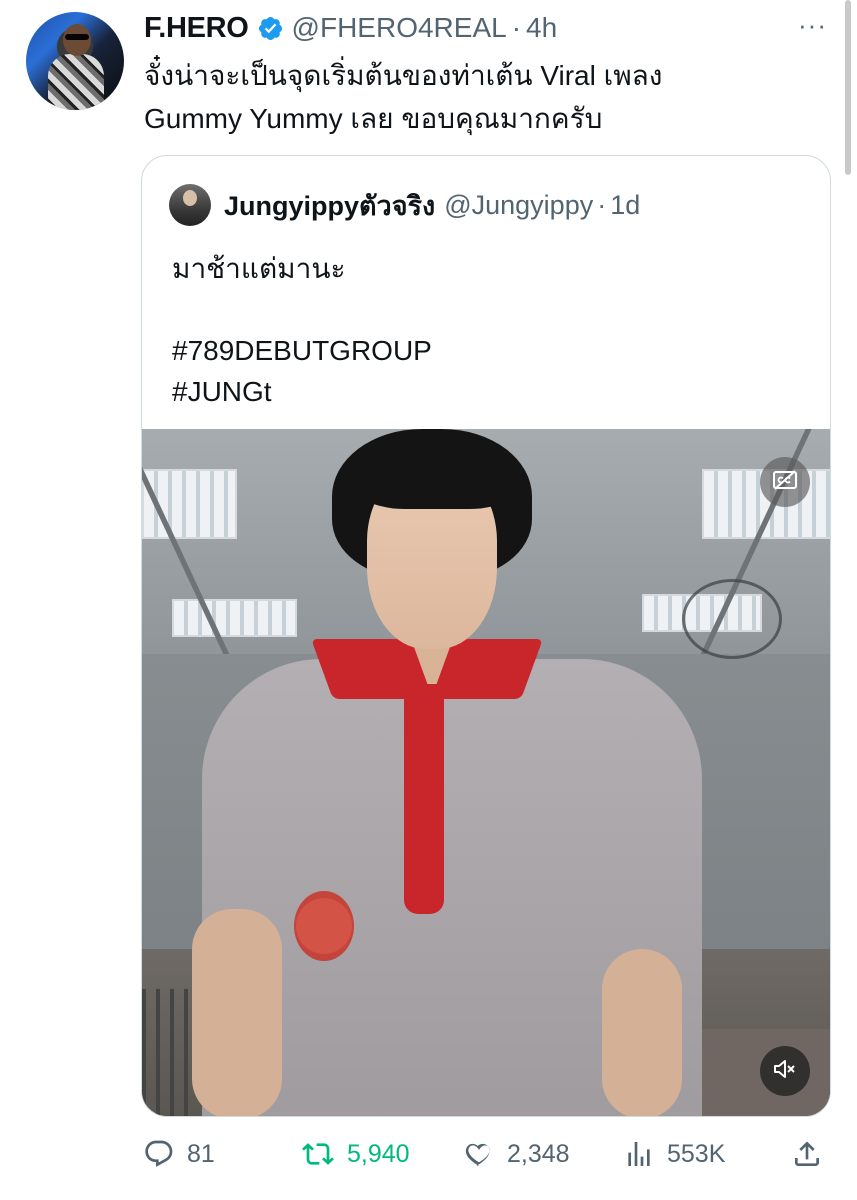 This screenshot has width=857, height=1200. I want to click on quoted-author-display-name: Jungyippyตัวจริง, so click(329, 205).